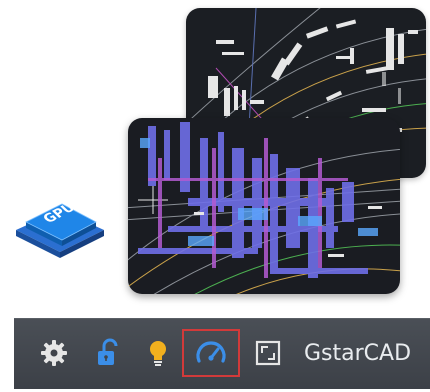 This screenshot has height=392, width=430. I want to click on fullscreen-icon, so click(268, 353).